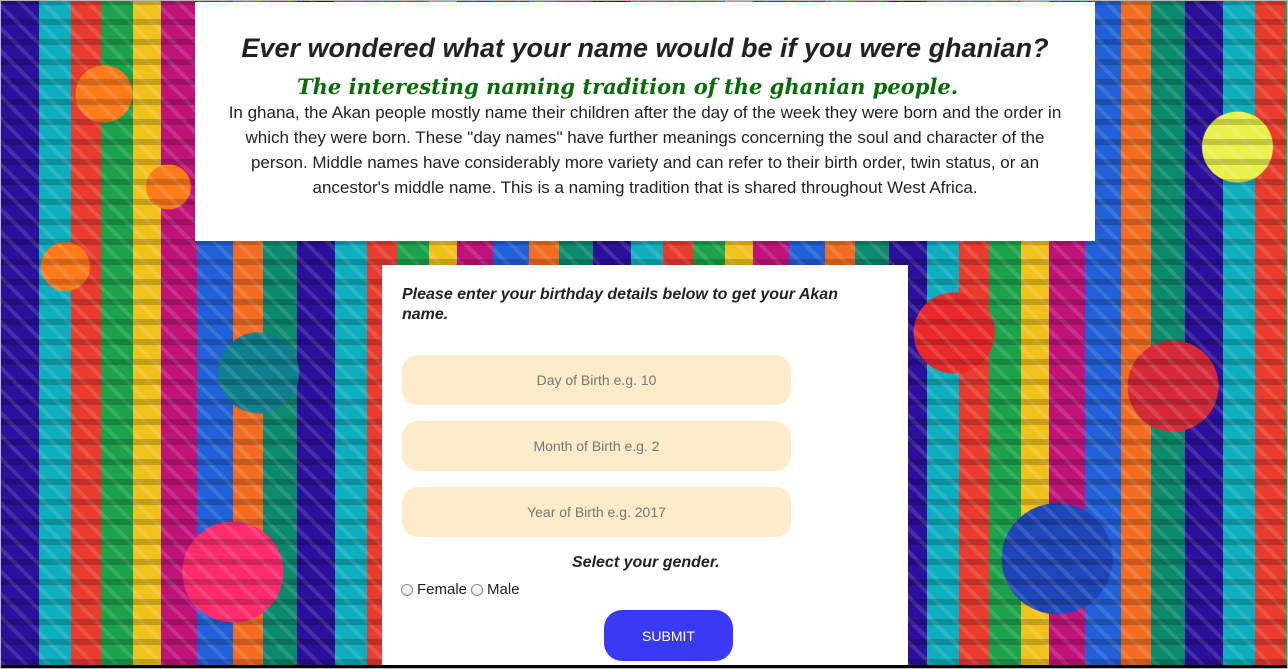 Image resolution: width=1288 pixels, height=669 pixels. Describe the element at coordinates (644, 589) in the screenshot. I see `gender-radio-group: Female Male` at that location.